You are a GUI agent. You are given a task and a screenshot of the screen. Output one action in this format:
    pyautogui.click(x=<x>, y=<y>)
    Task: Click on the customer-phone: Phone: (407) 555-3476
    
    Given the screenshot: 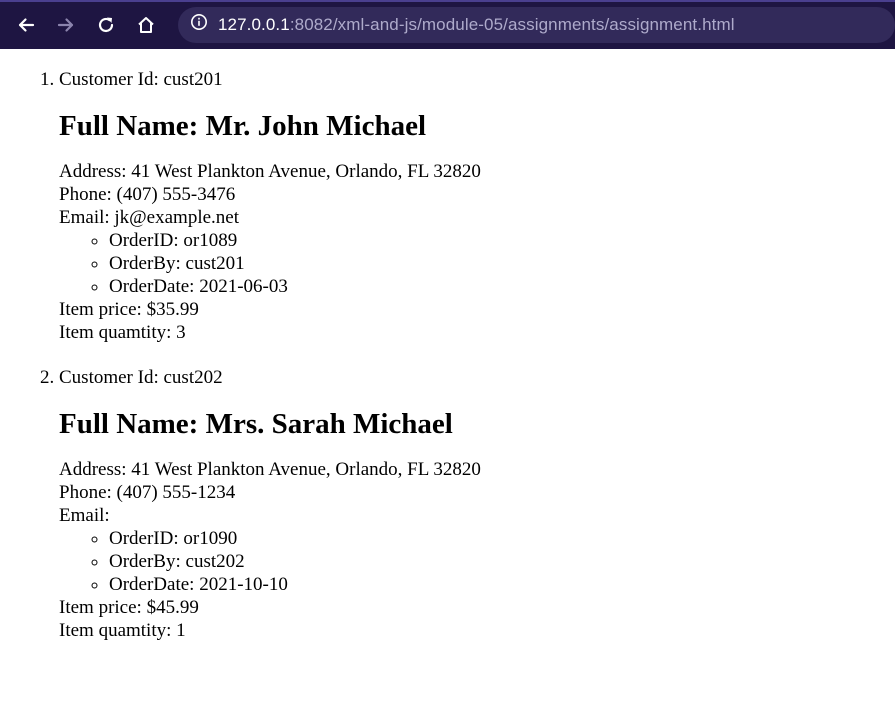 What is the action you would take?
    pyautogui.click(x=147, y=194)
    